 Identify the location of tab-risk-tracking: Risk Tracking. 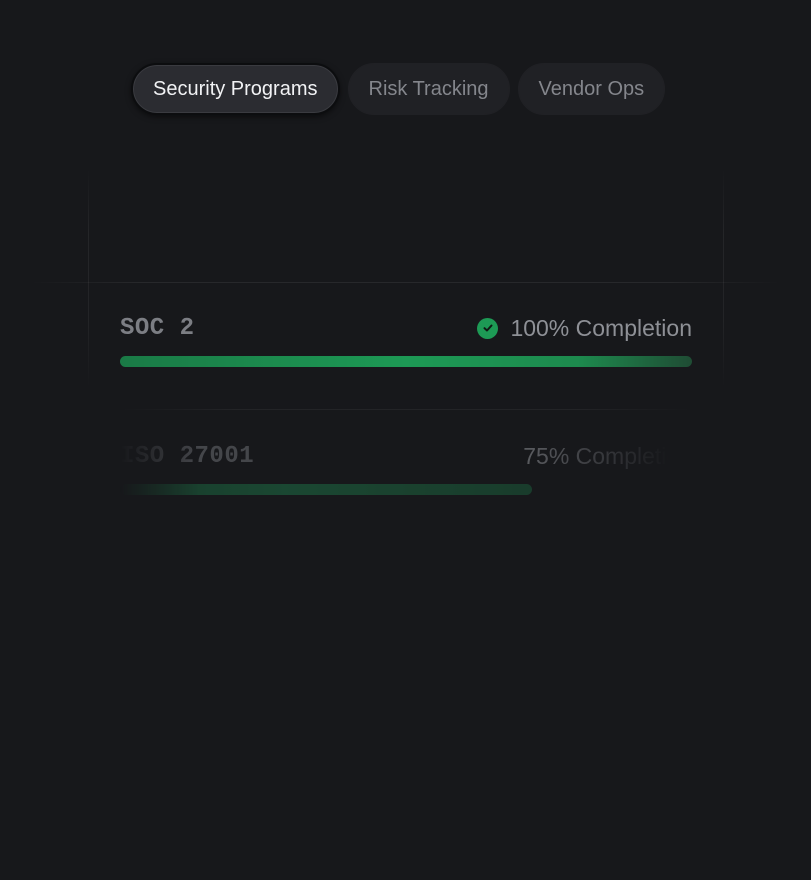
(428, 89).